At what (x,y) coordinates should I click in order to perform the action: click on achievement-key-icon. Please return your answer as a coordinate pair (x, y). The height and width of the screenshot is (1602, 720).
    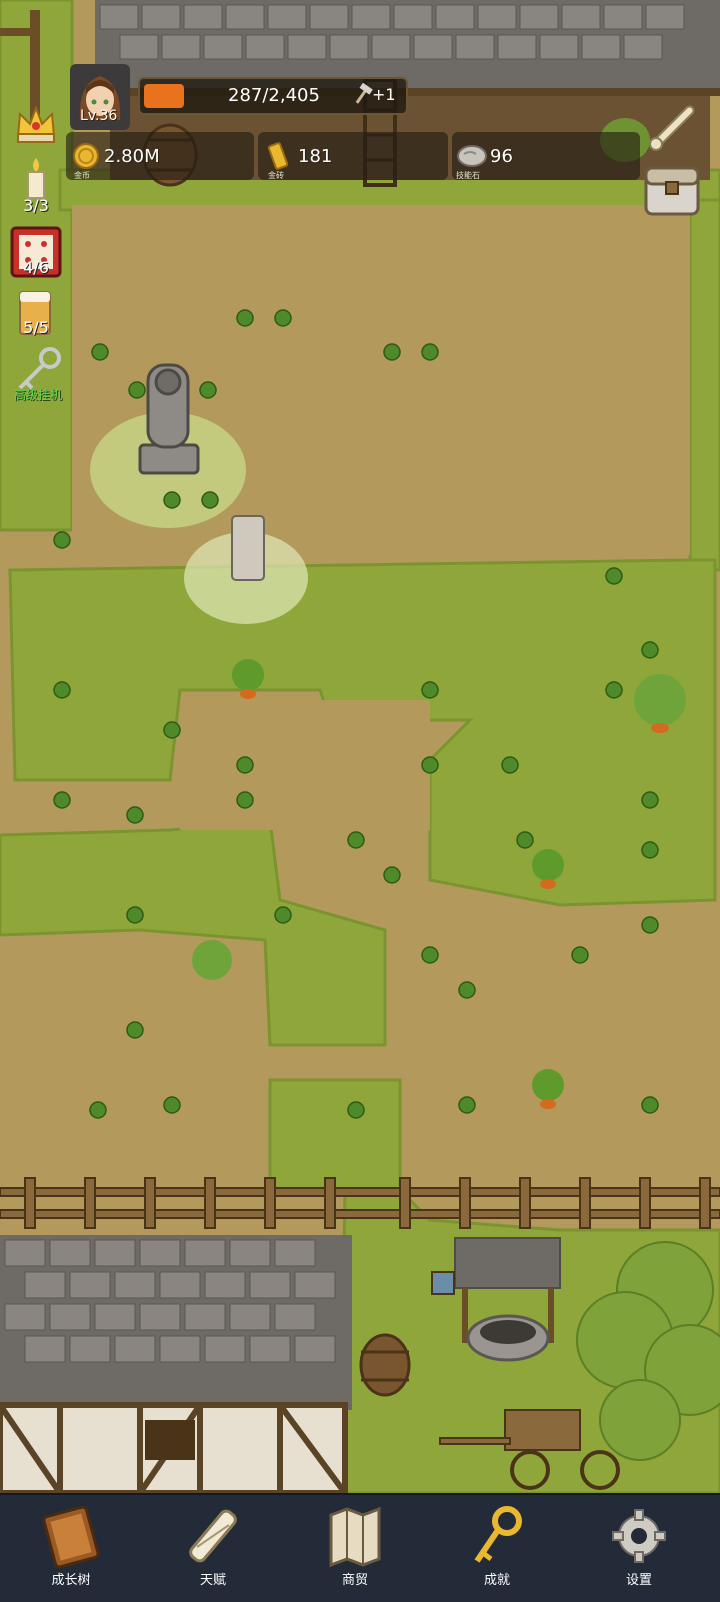
    Looking at the image, I should click on (498, 1534).